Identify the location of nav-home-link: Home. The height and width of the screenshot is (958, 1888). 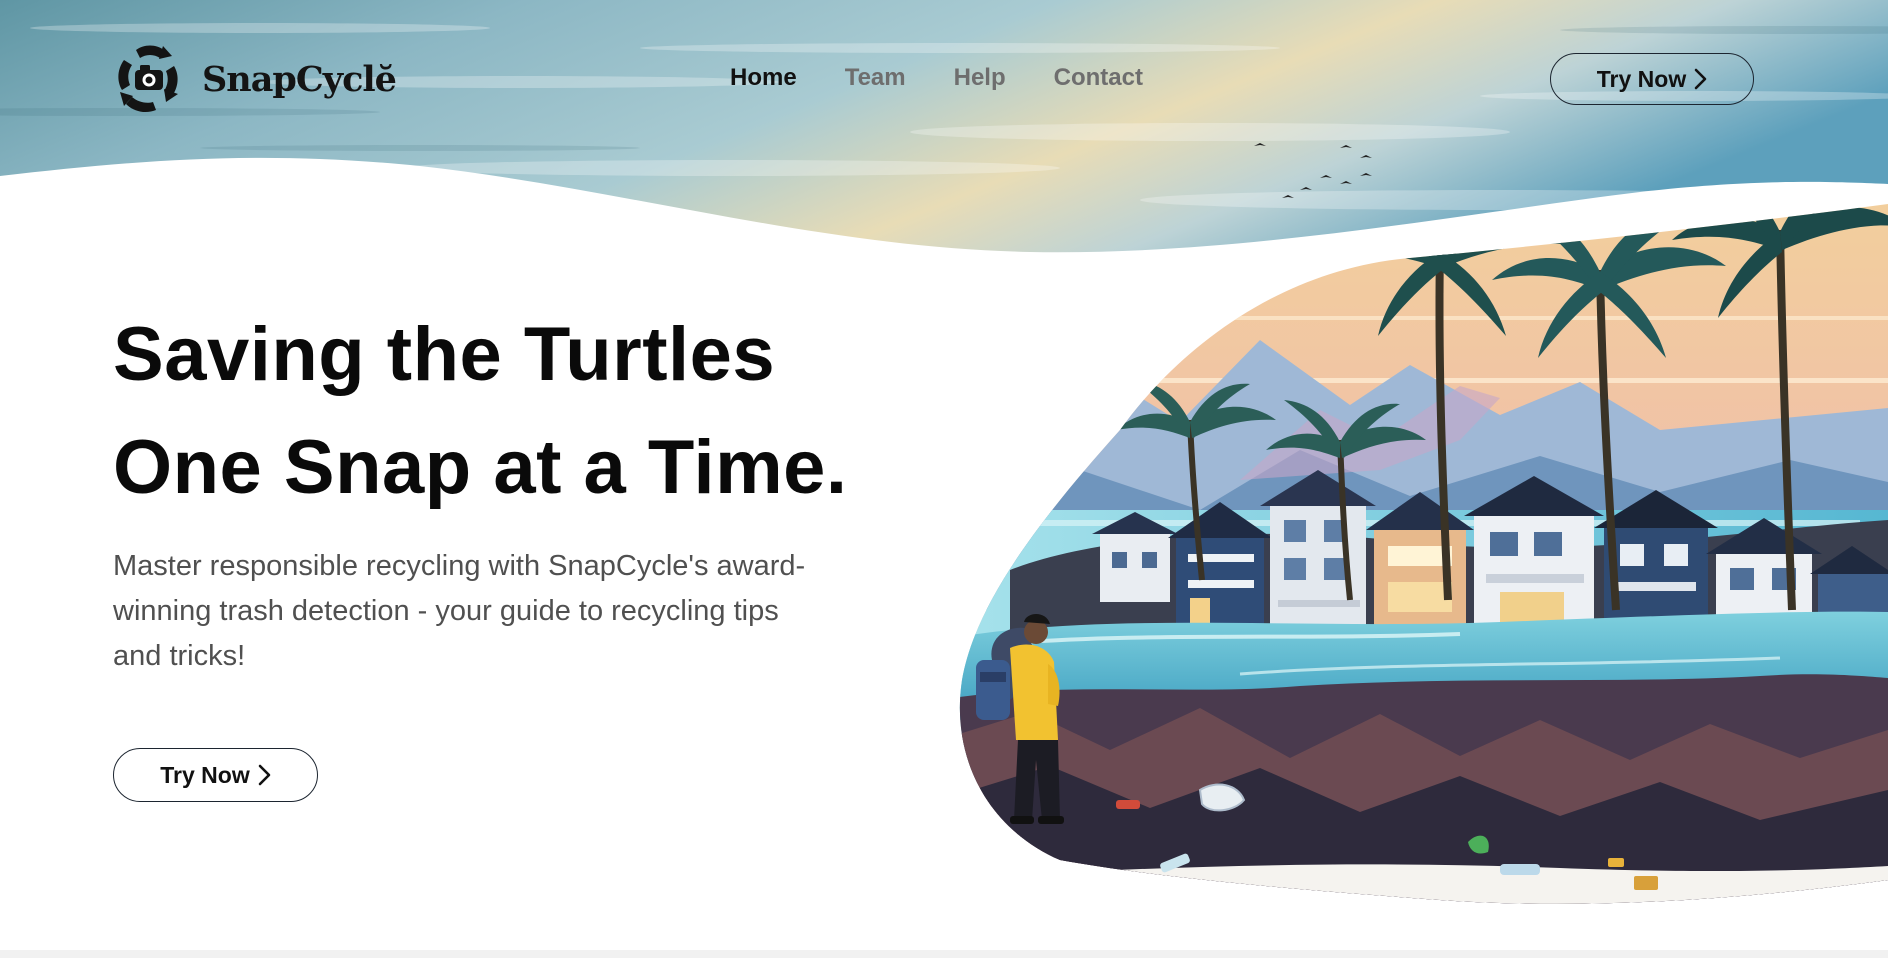
(763, 78).